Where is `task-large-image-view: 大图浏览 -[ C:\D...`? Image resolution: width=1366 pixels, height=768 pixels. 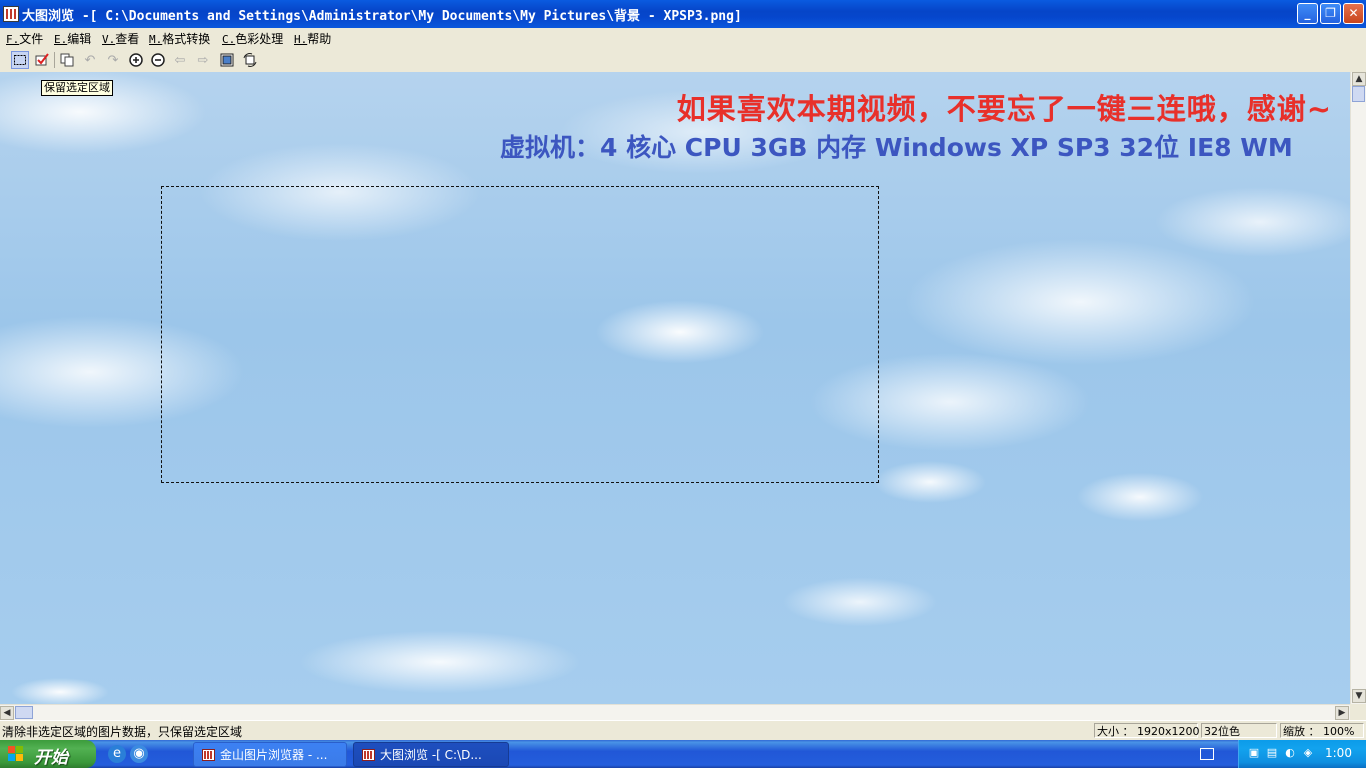
task-large-image-view: 大图浏览 -[ C:\D... is located at coordinates (431, 754).